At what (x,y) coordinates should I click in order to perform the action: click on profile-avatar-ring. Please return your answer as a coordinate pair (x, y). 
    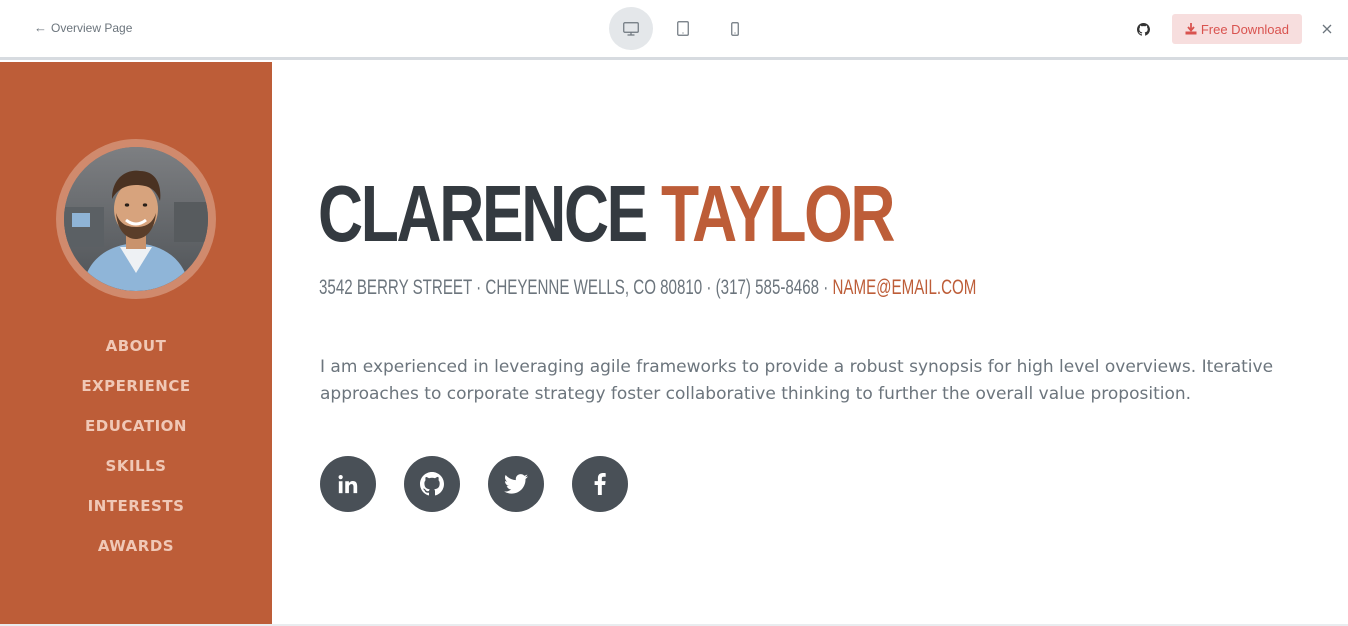
    Looking at the image, I should click on (136, 219).